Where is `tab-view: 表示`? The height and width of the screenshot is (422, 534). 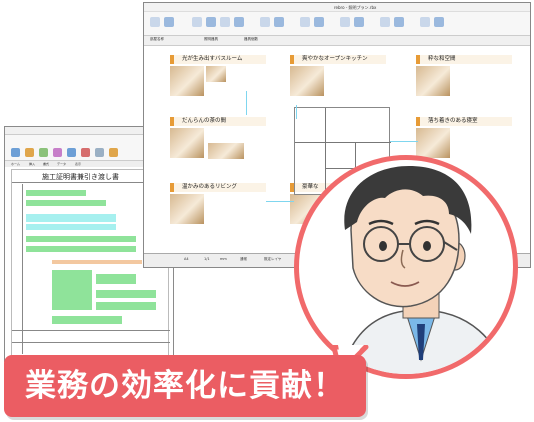 tab-view: 表示 is located at coordinates (78, 164).